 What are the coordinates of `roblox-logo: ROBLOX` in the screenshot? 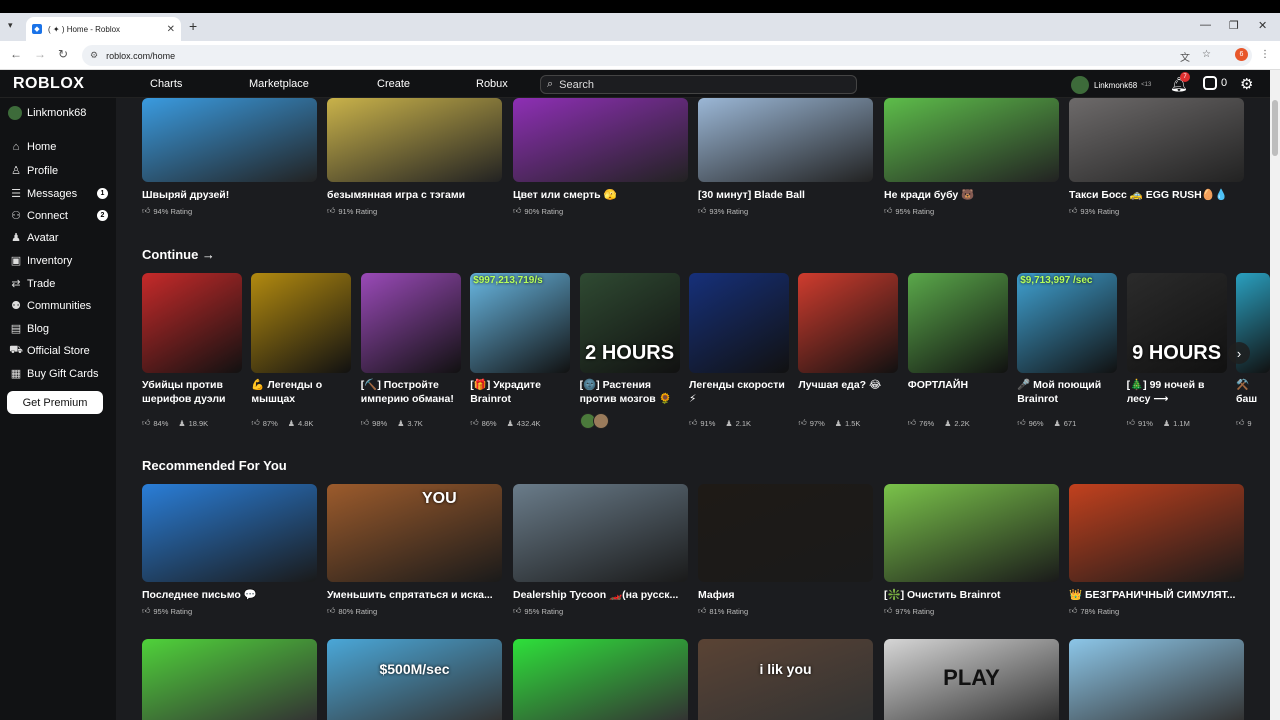 It's located at (48, 84).